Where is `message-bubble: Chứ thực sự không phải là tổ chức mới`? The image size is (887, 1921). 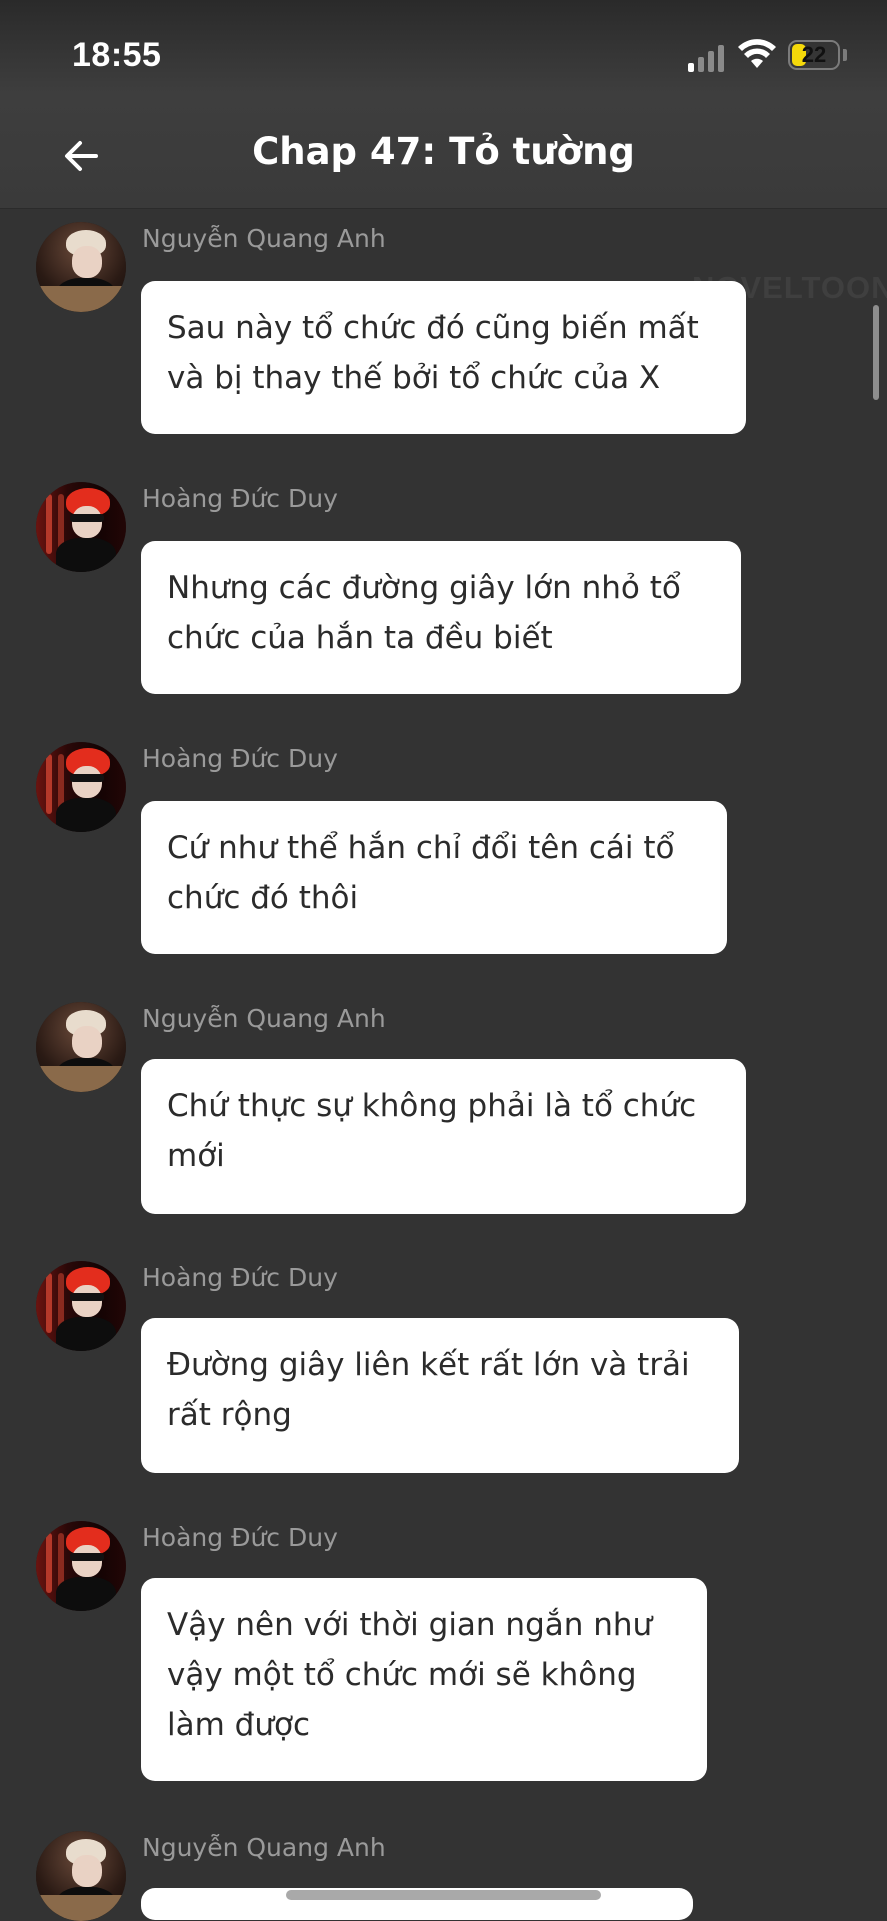
message-bubble: Chứ thực sự không phải là tổ chức mới is located at coordinates (443, 1136).